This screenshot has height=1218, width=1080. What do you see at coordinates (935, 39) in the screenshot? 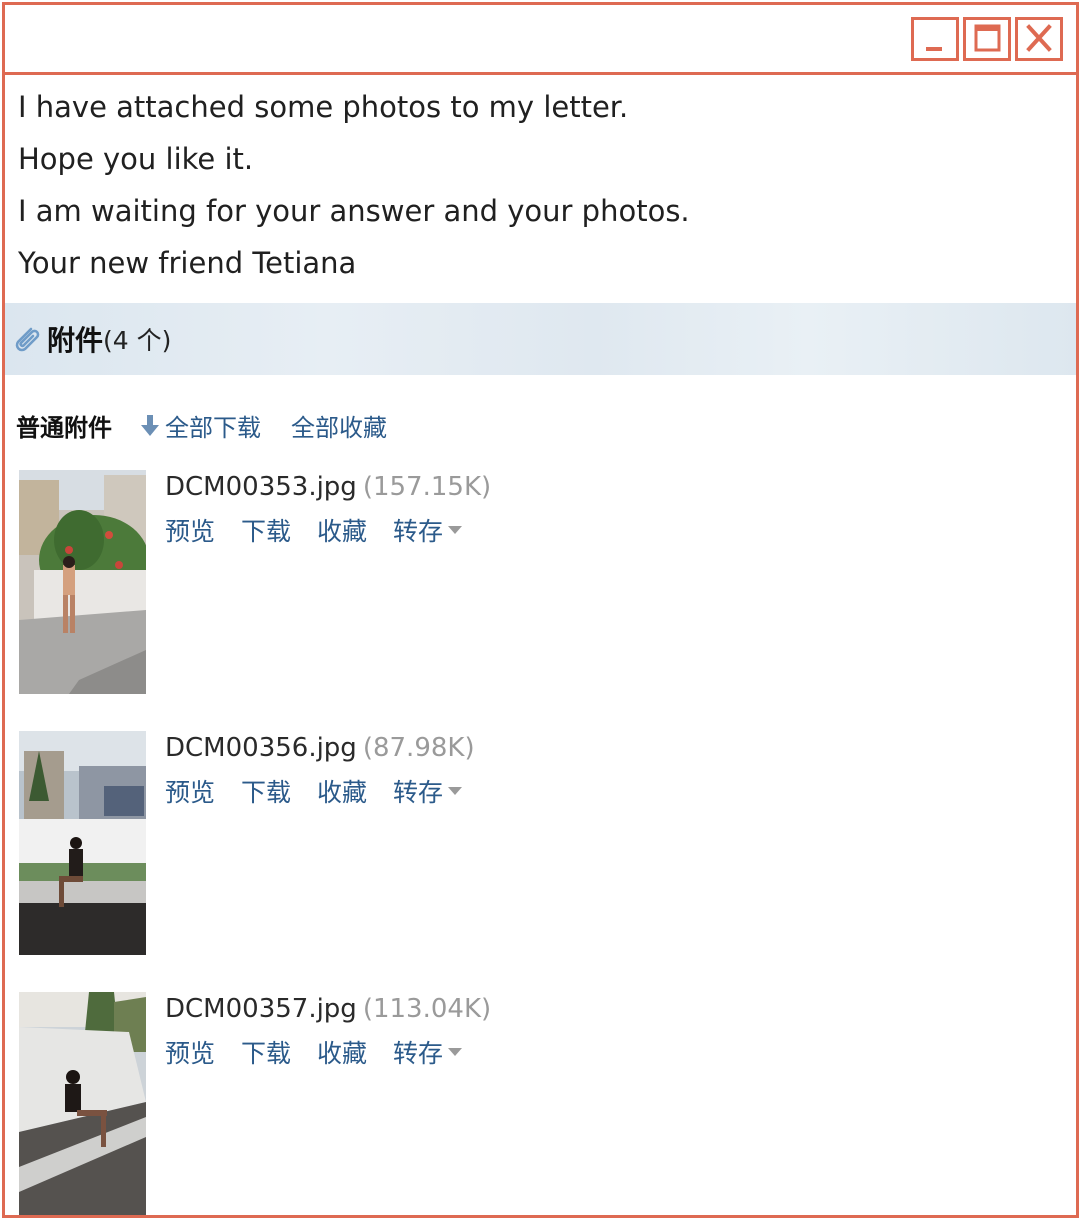
I see `minimize-button` at bounding box center [935, 39].